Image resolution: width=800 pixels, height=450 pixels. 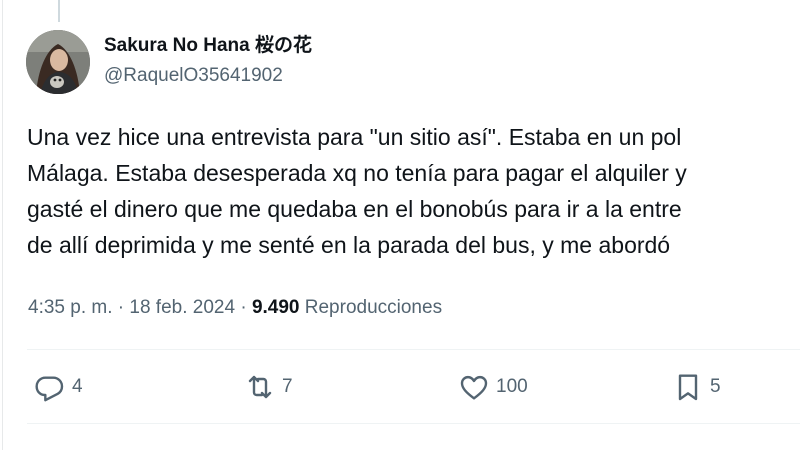 I want to click on display-name: Sakura No Hana 桜の花, so click(x=208, y=46).